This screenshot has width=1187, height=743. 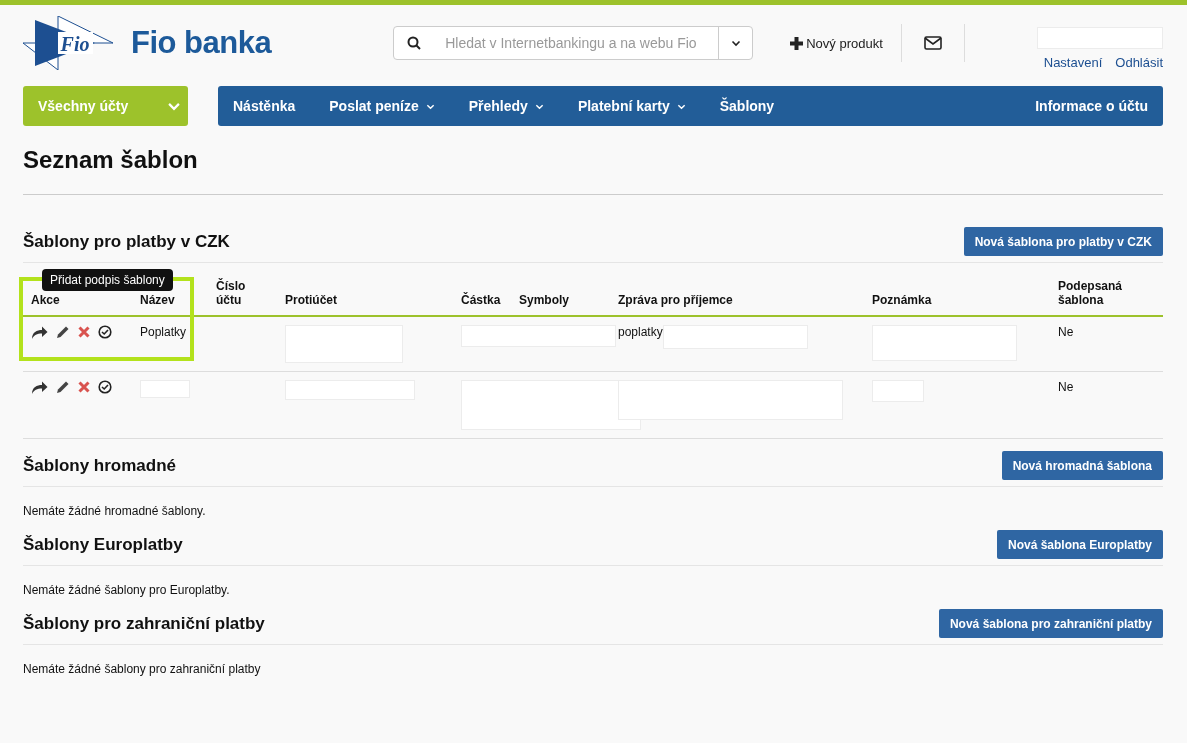 I want to click on nav-item: Informace o účtu, so click(x=1091, y=106).